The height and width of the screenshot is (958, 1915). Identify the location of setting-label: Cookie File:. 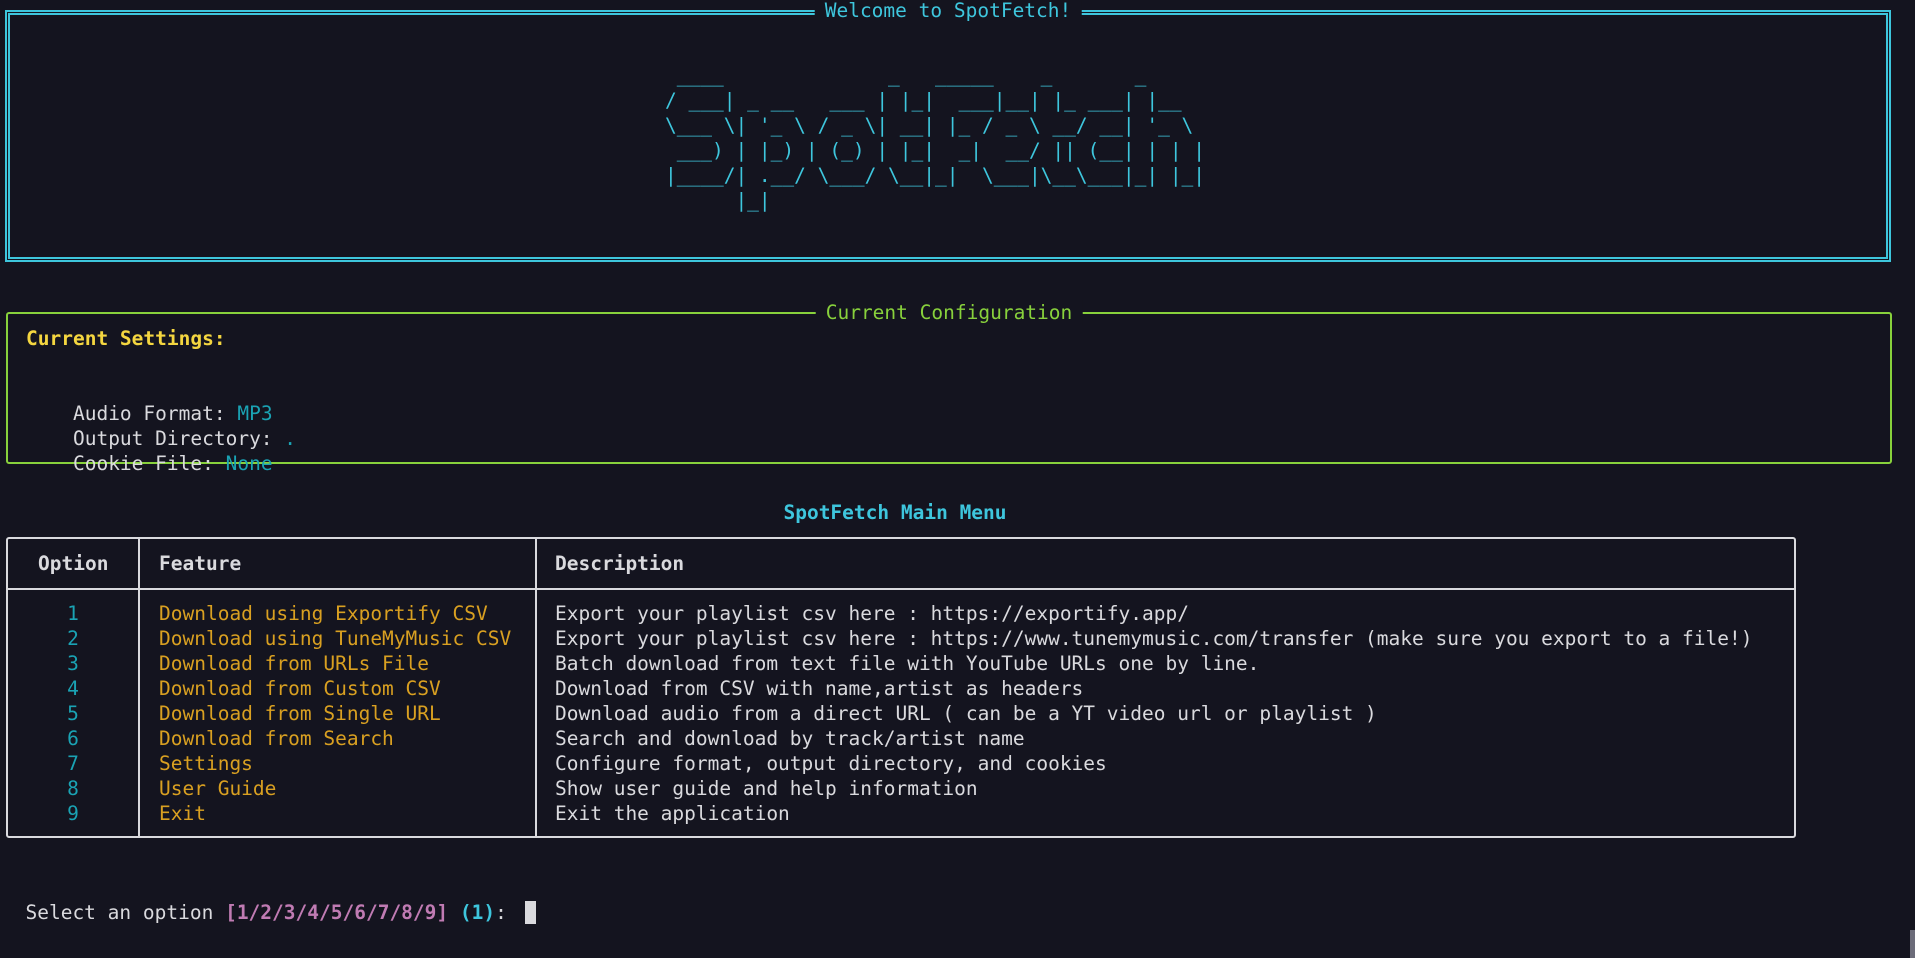
(149, 463).